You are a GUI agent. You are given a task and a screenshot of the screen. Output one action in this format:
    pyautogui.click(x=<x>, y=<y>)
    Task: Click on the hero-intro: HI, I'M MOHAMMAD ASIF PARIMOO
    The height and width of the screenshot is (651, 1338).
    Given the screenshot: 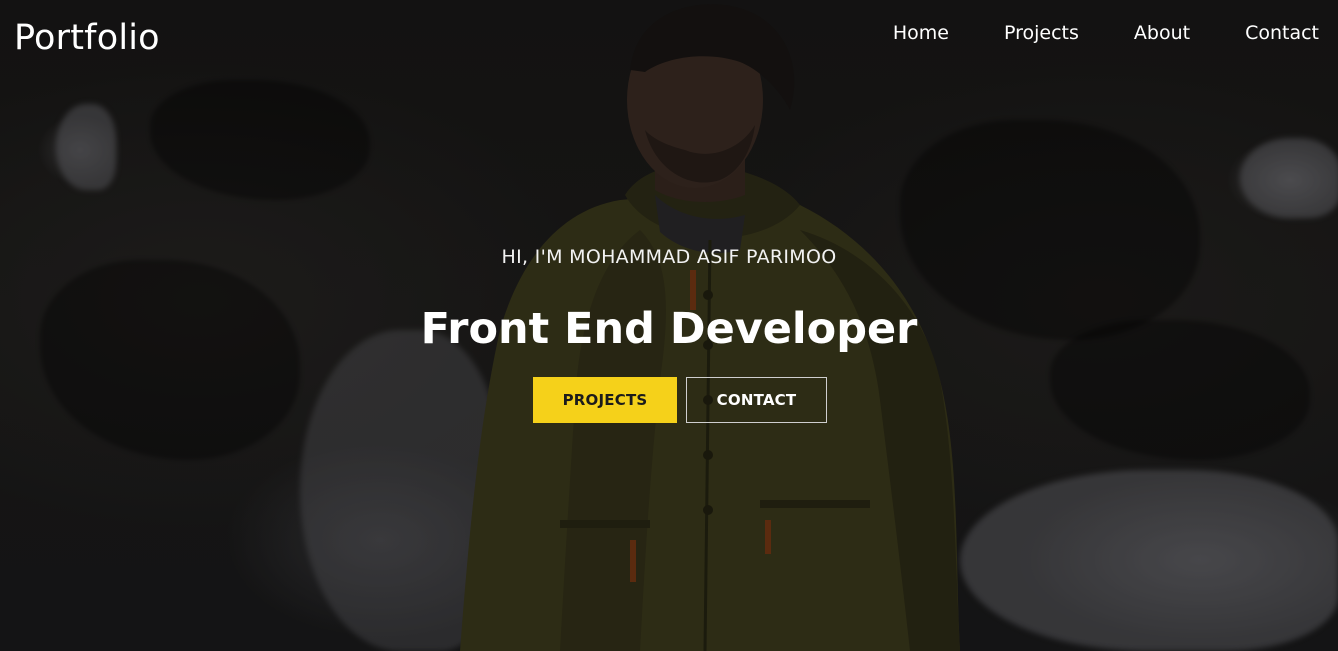 What is the action you would take?
    pyautogui.click(x=669, y=257)
    